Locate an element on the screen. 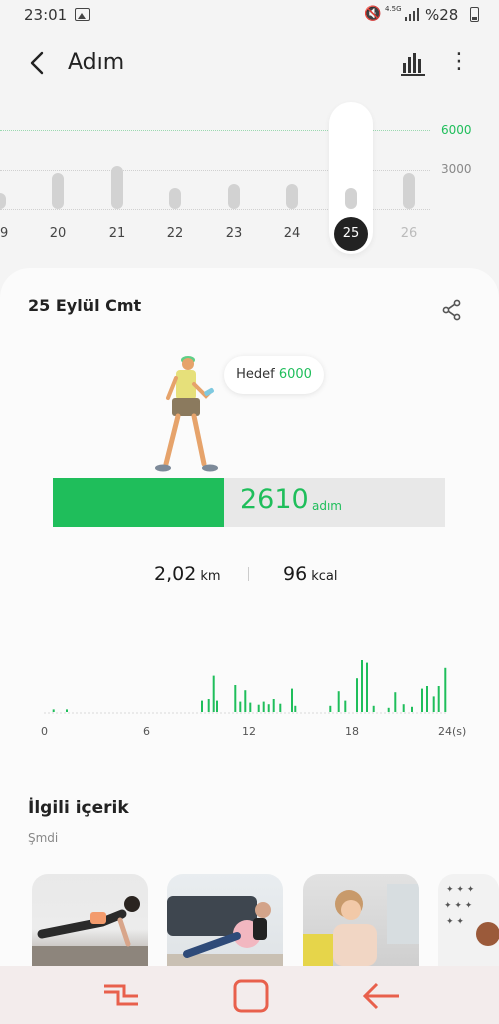 Image resolution: width=499 pixels, height=1024 pixels. status-bar: 23:01 🔇 4.5G %28 is located at coordinates (249, 16).